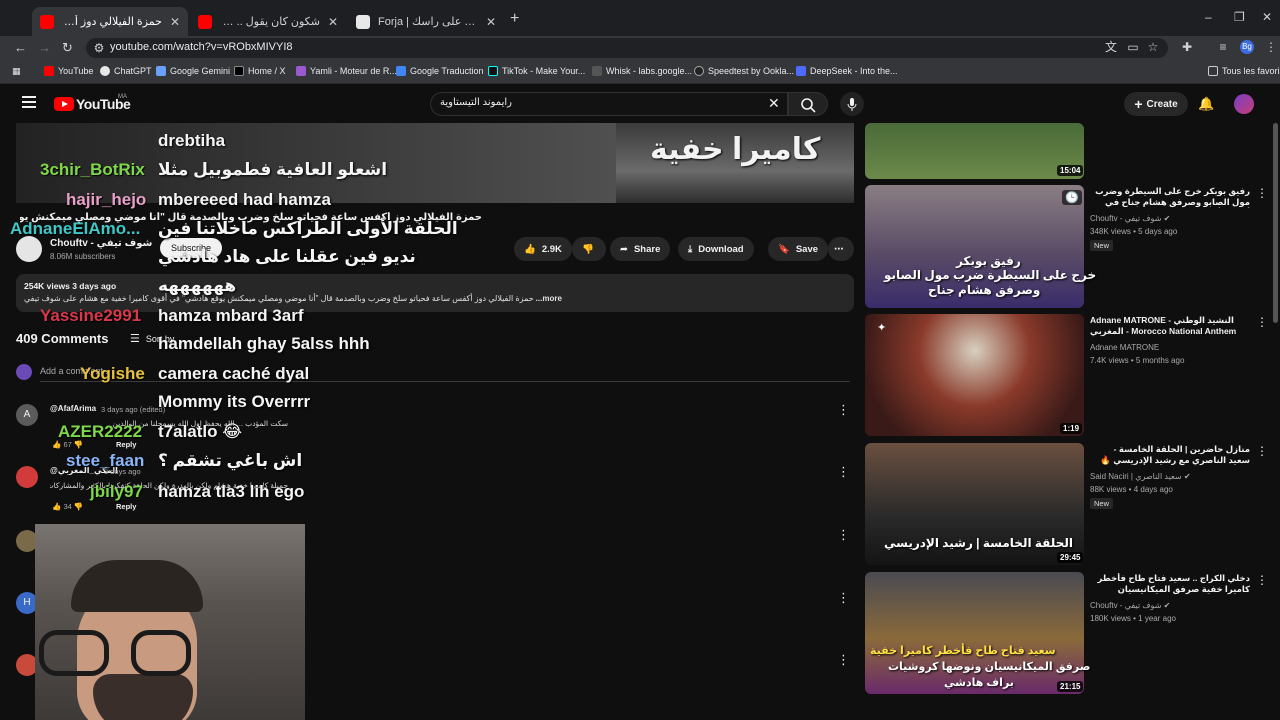  What do you see at coordinates (426, 21) in the screenshot?
I see `browser-tab: Forja | ضحك على راسك ✕` at bounding box center [426, 21].